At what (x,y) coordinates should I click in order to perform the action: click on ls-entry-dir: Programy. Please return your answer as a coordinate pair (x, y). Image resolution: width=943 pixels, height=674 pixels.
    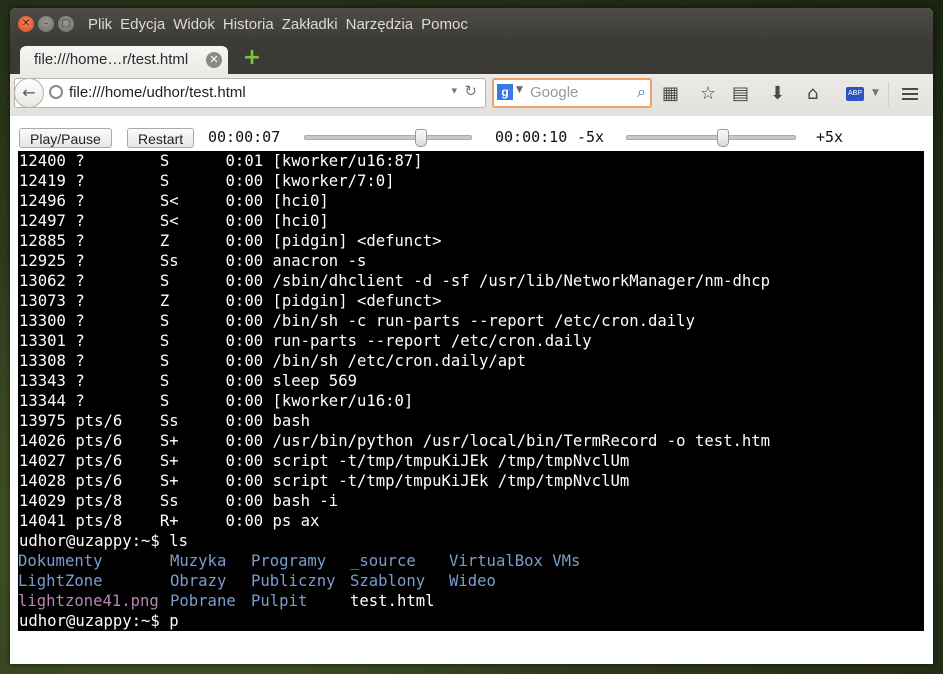
    Looking at the image, I should click on (289, 561).